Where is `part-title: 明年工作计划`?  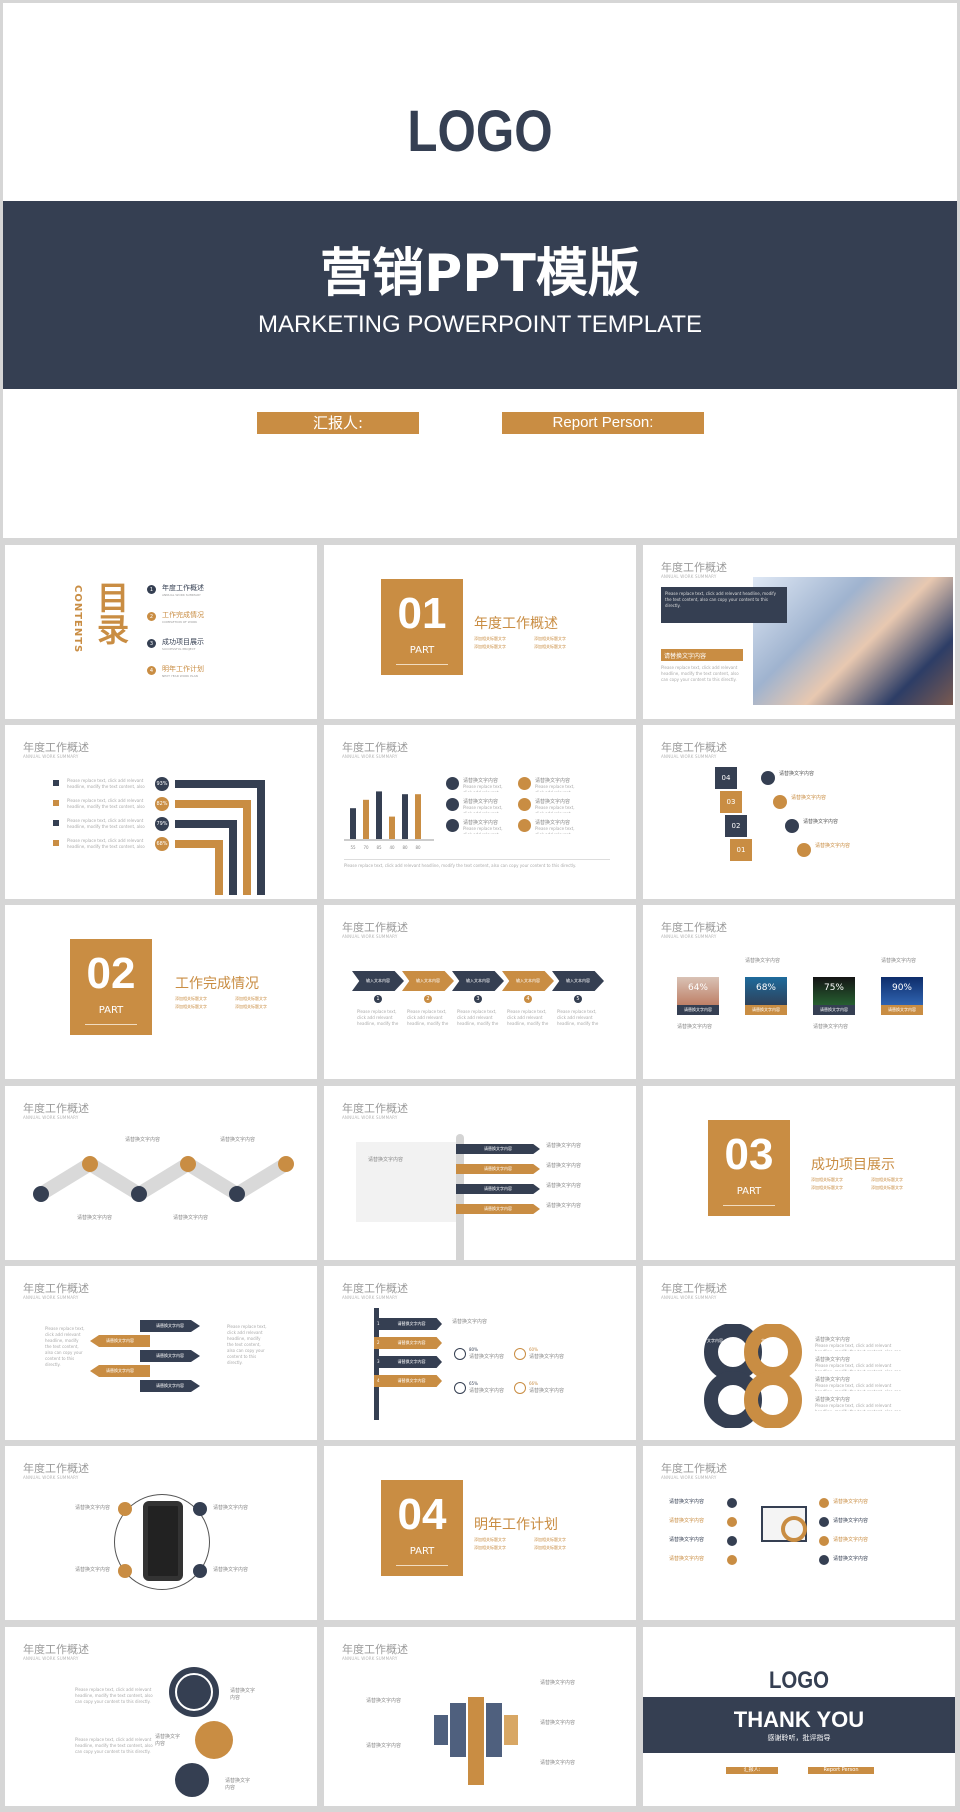 part-title: 明年工作计划 is located at coordinates (516, 1525).